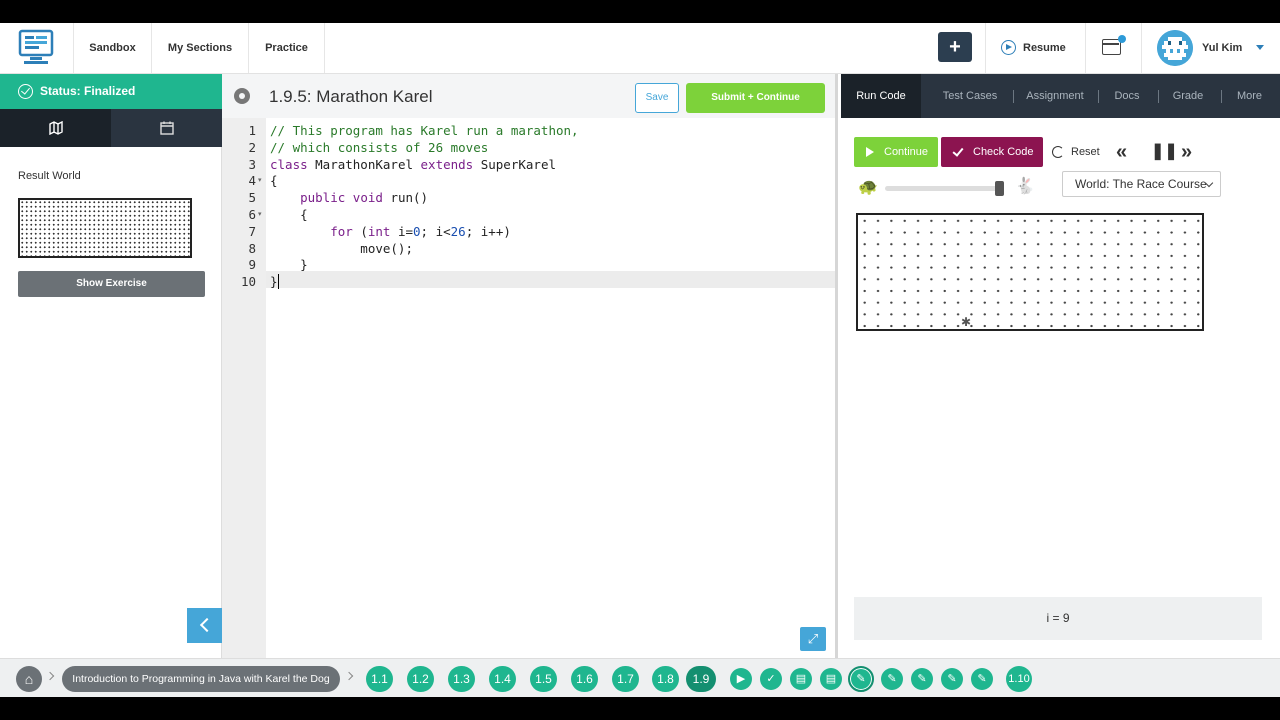 Image resolution: width=1280 pixels, height=720 pixels. I want to click on pause-button: ❚❚, so click(1164, 152).